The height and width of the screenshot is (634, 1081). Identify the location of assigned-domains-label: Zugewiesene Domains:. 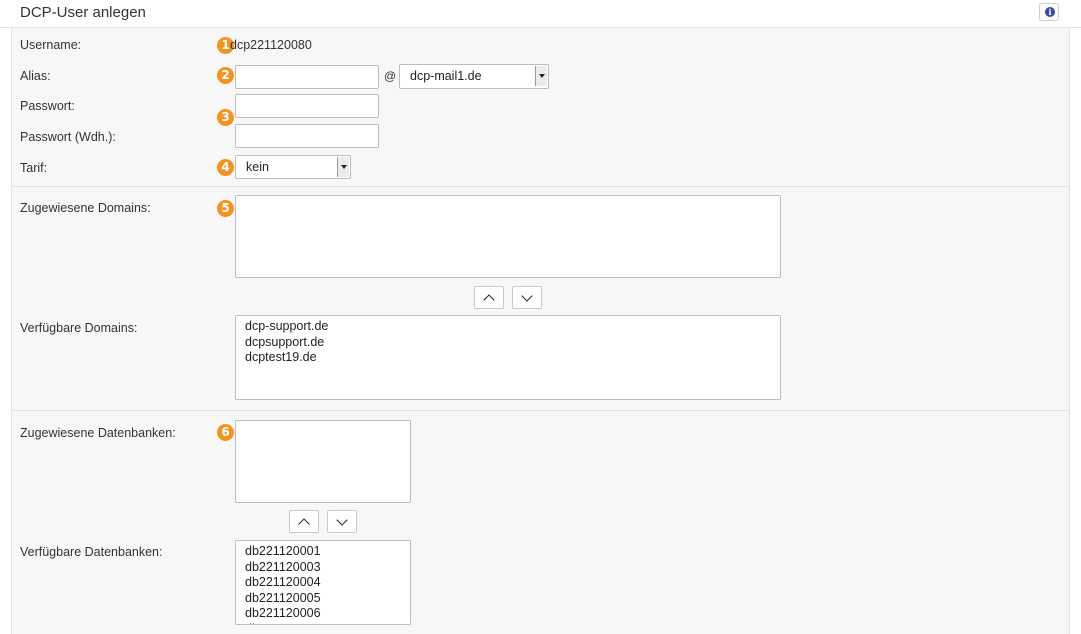
(85, 208).